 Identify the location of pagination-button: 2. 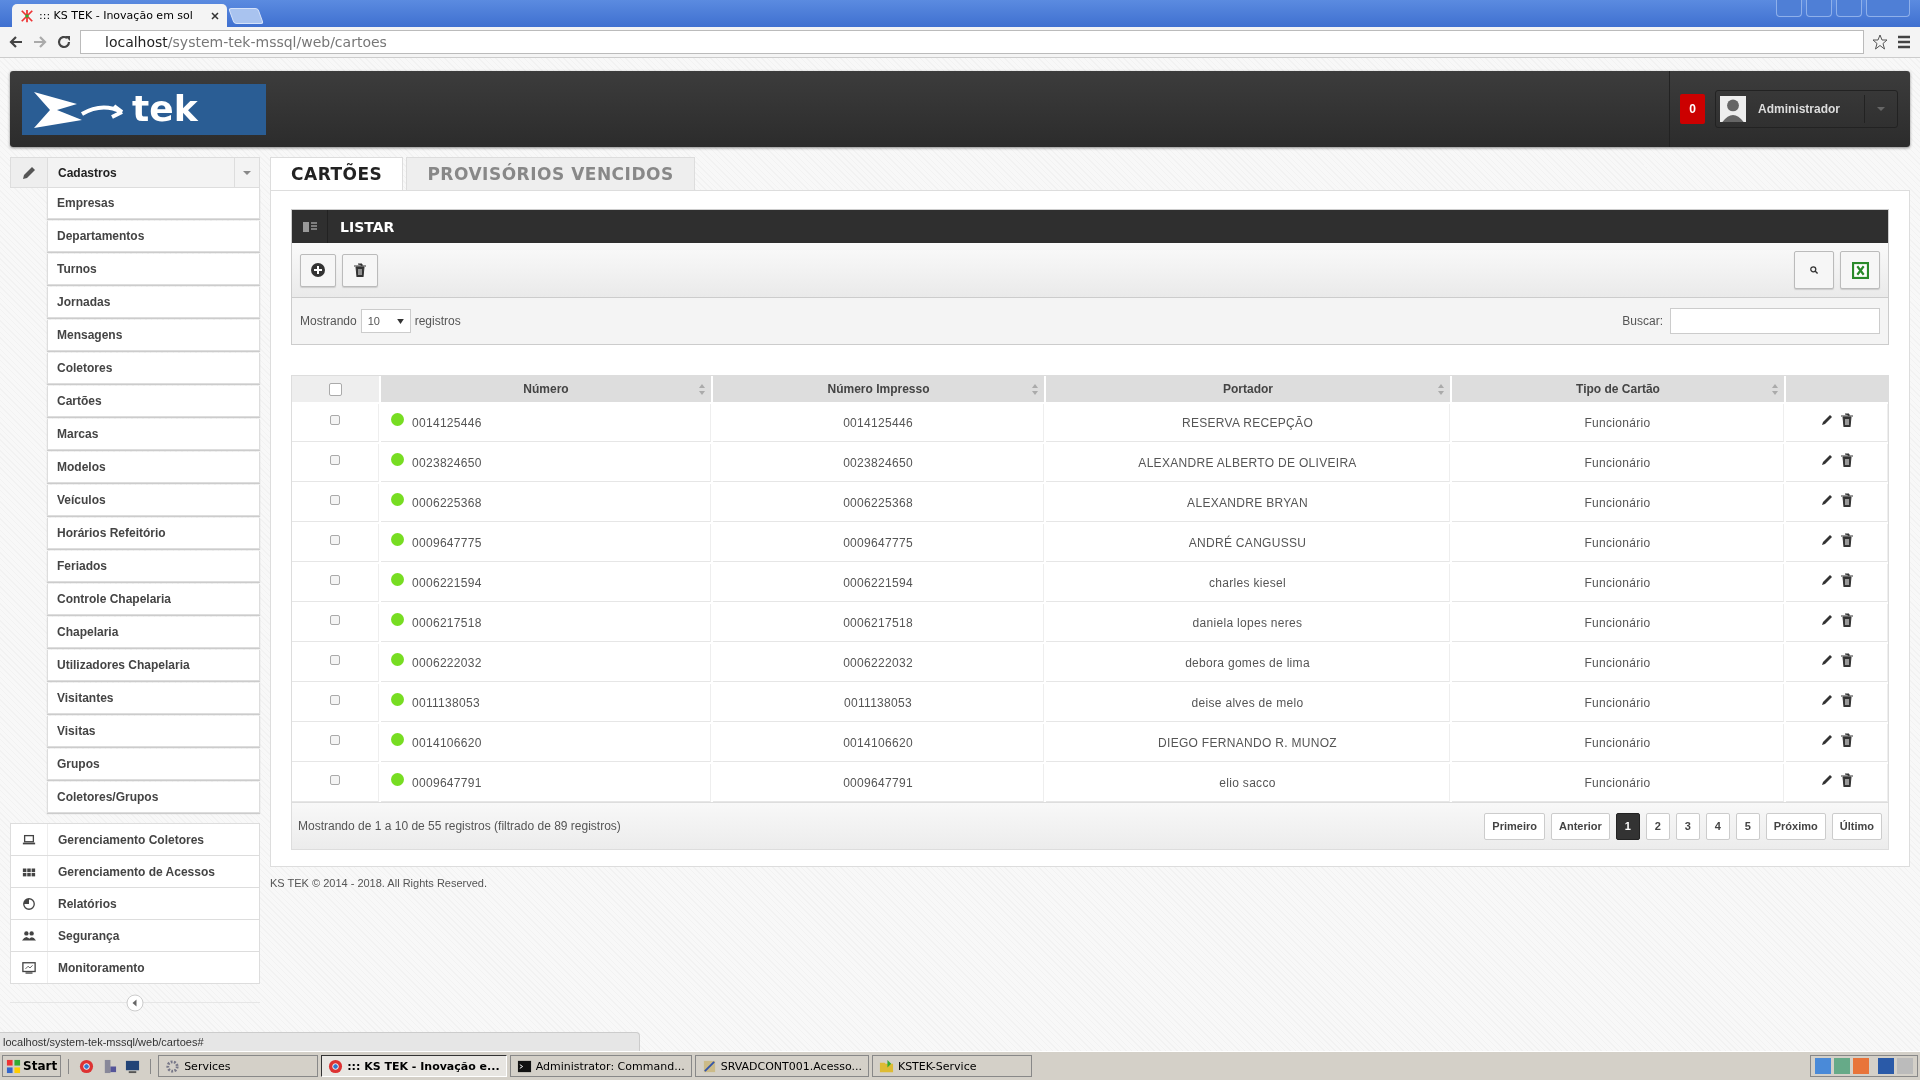
(1657, 826).